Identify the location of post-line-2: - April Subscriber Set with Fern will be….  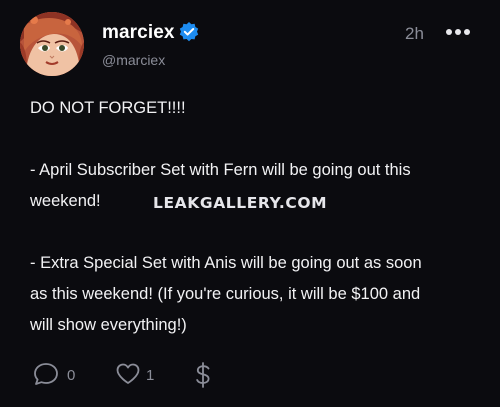
(220, 170).